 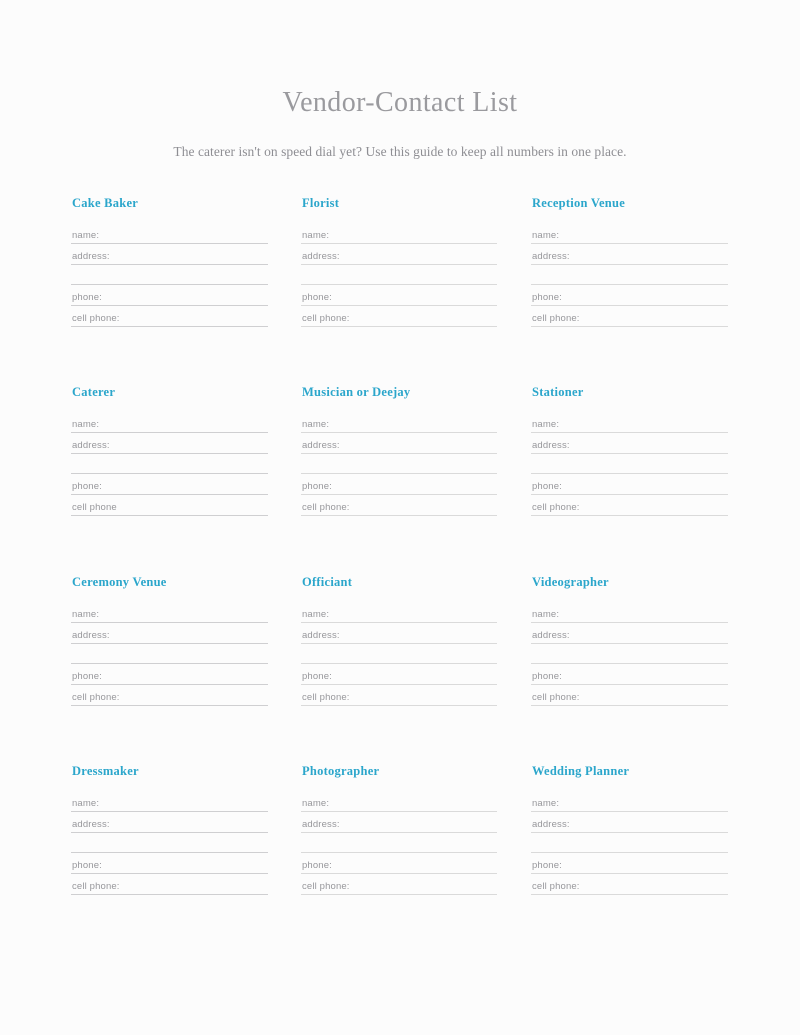 I want to click on vendor-title: Wedding Planner, so click(x=581, y=771).